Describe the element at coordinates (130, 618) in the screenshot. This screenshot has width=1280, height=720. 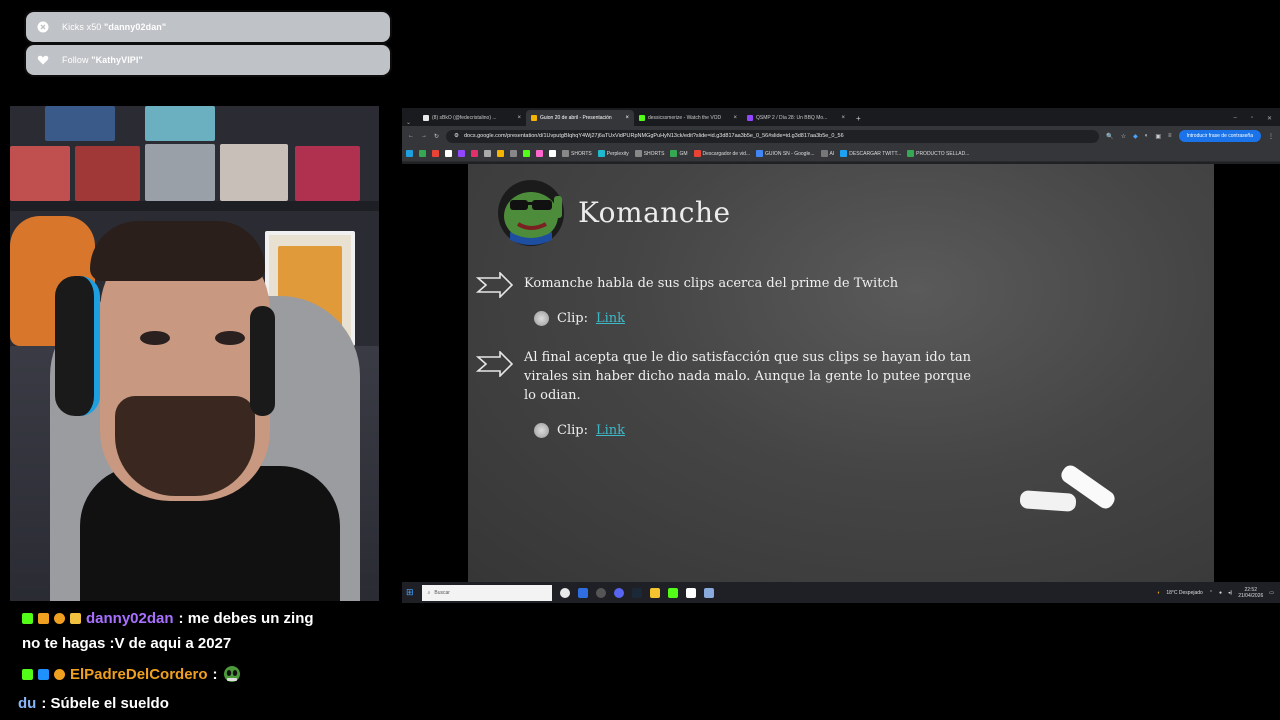
I see `chat-username: danny02dan` at that location.